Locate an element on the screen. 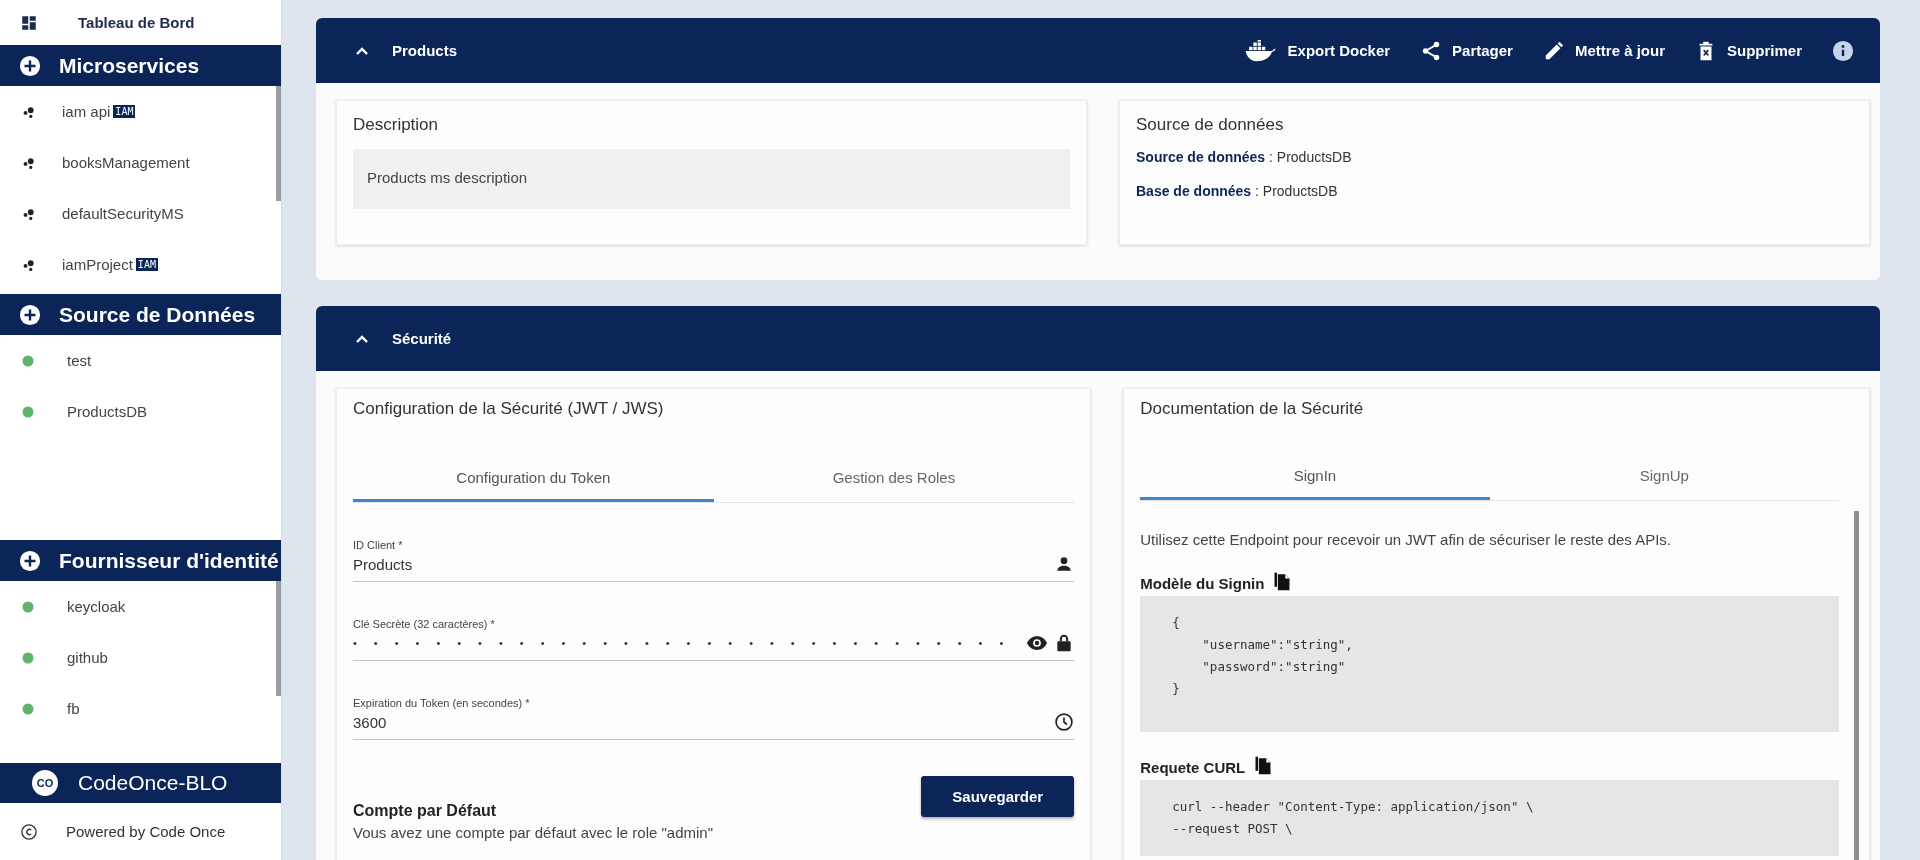 The image size is (1920, 860). tab: SignUp is located at coordinates (1664, 479).